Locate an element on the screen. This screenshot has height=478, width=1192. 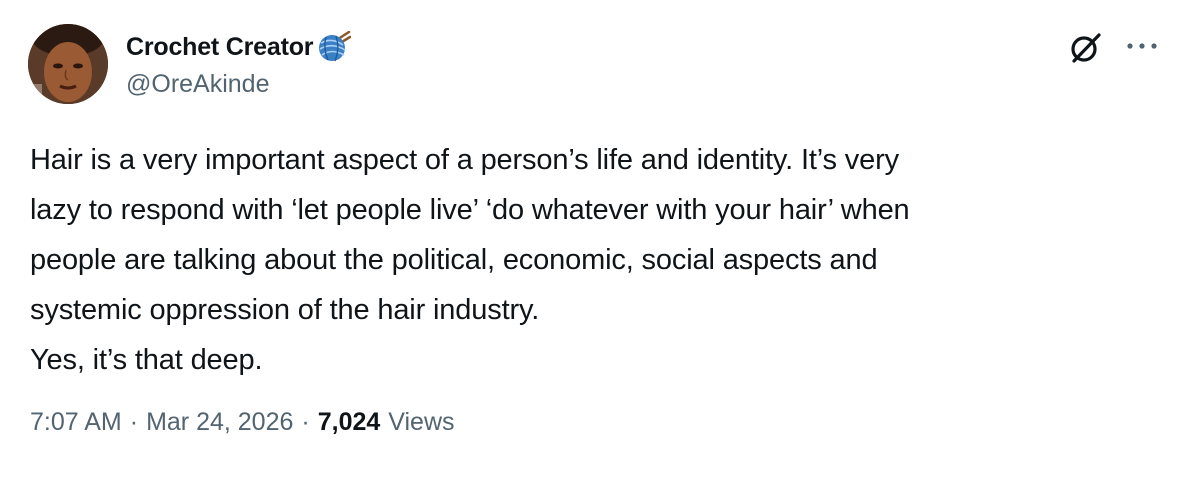
display-name-row: Crochet Creator is located at coordinates (239, 47).